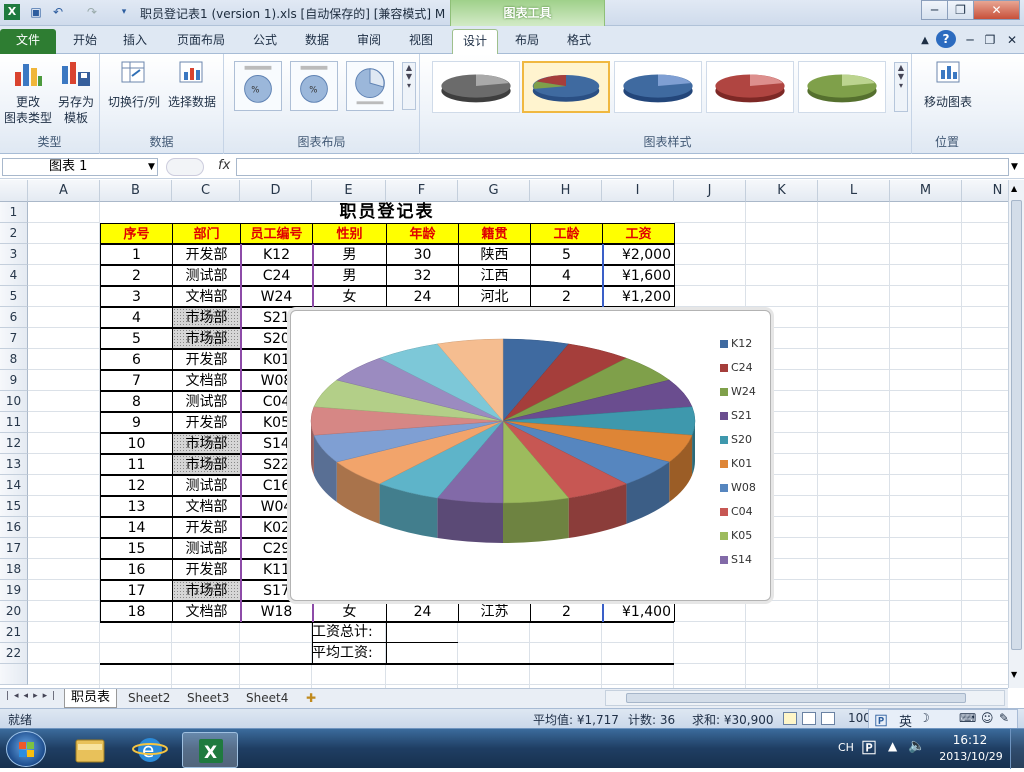 Image resolution: width=1024 pixels, height=772 pixels. I want to click on data-cell: 1, so click(136, 254).